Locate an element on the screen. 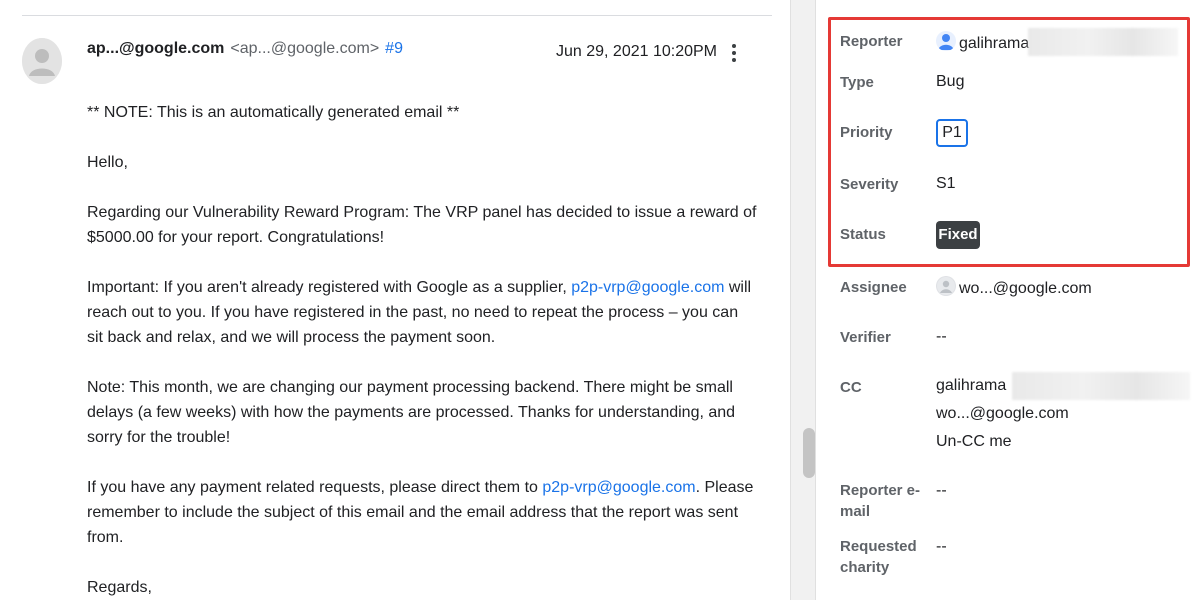 This screenshot has height=600, width=1200. cc-value-1: galihrama is located at coordinates (971, 385).